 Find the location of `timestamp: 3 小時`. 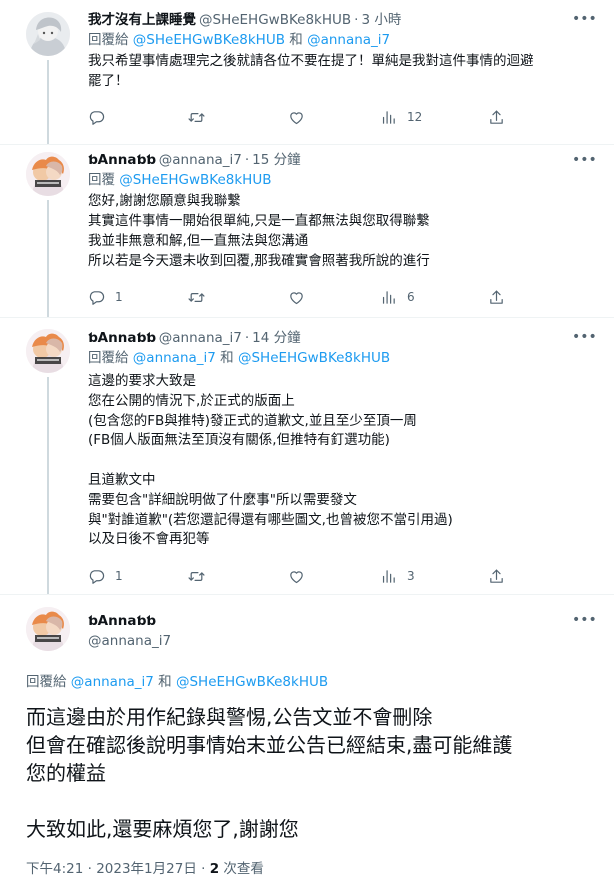

timestamp: 3 小時 is located at coordinates (381, 20).